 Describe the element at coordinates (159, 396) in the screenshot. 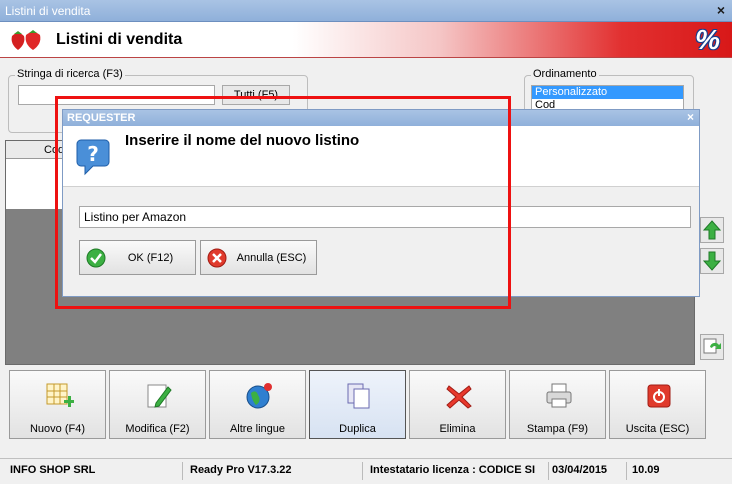

I see `edit-pencil-icon` at that location.